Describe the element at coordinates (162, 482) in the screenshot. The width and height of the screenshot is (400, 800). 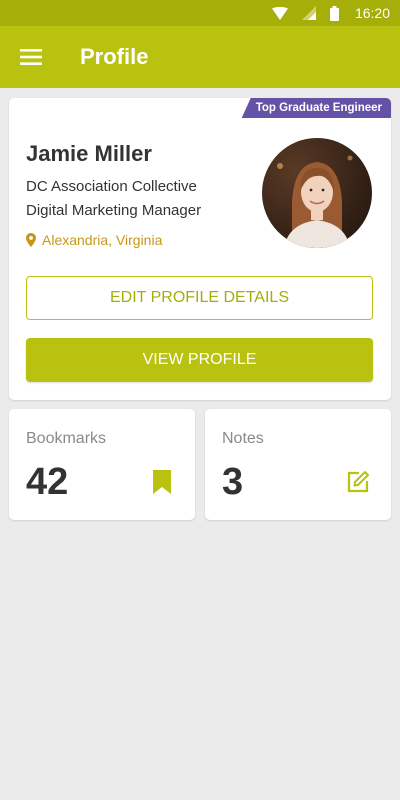
I see `bookmark-icon` at that location.